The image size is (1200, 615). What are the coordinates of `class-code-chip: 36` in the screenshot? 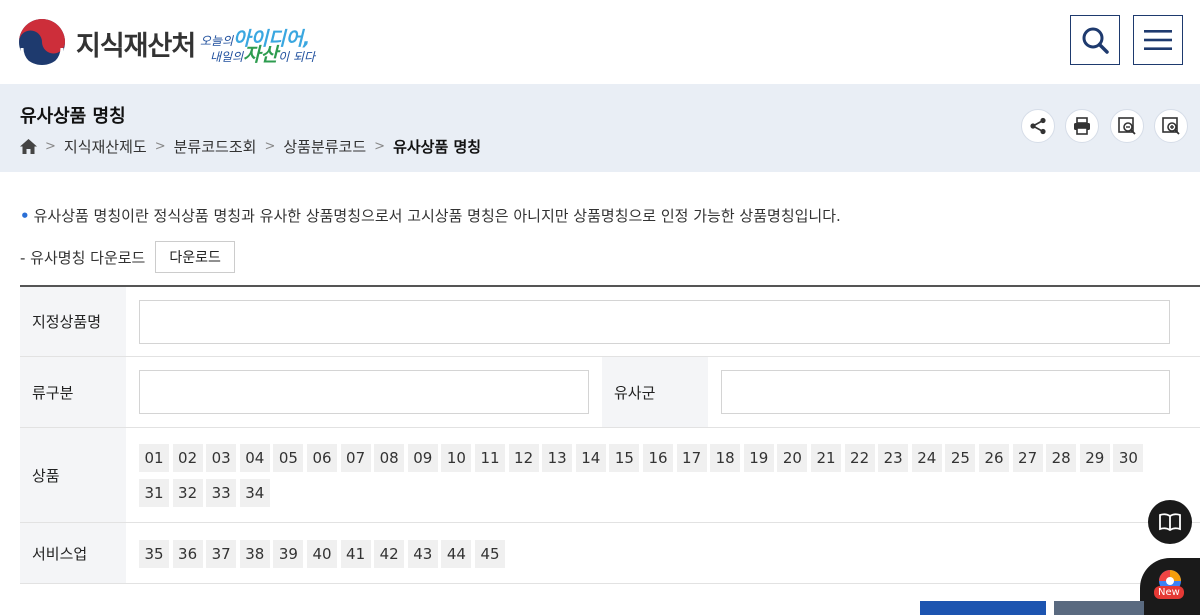 It's located at (187, 554).